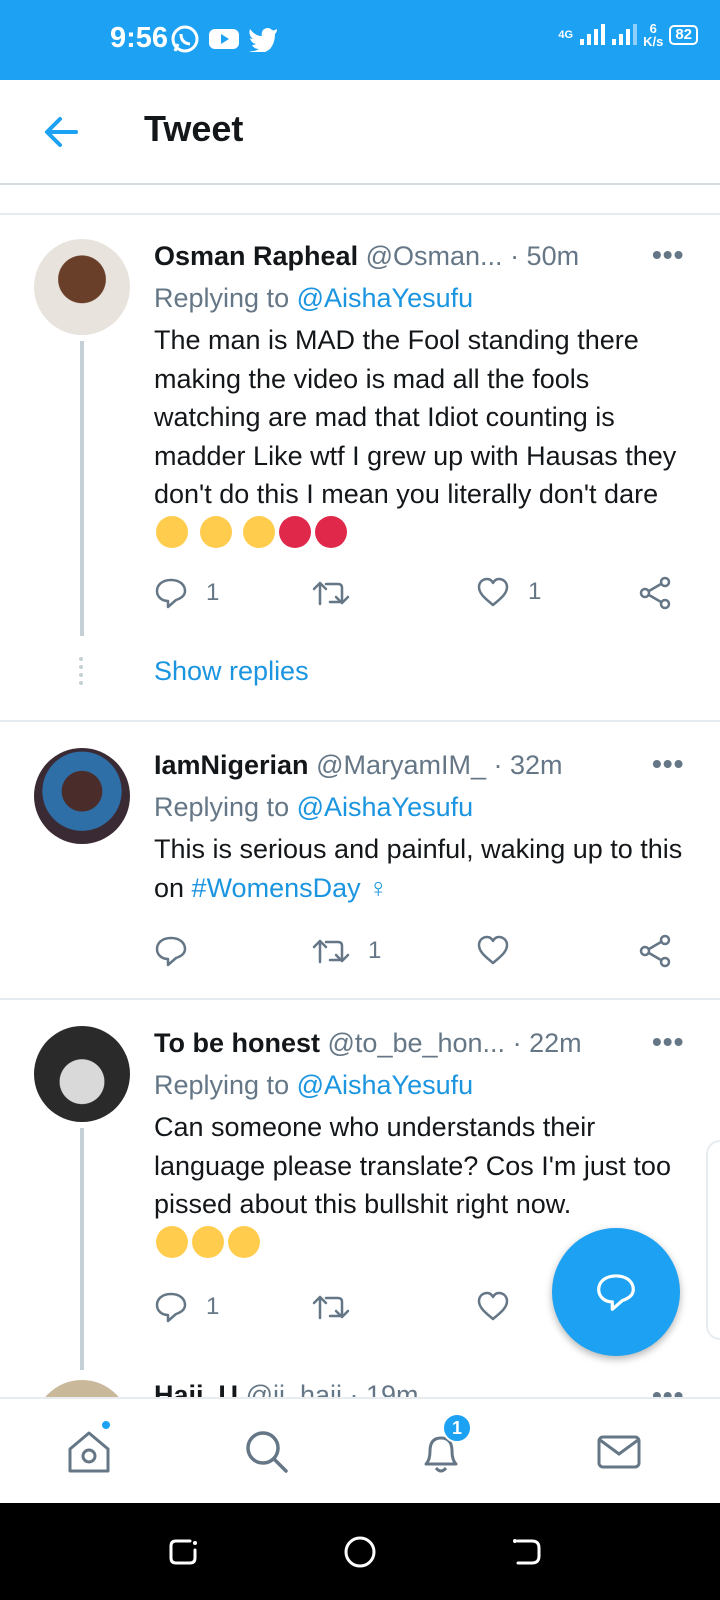  What do you see at coordinates (593, 34) in the screenshot?
I see `signal-icon` at bounding box center [593, 34].